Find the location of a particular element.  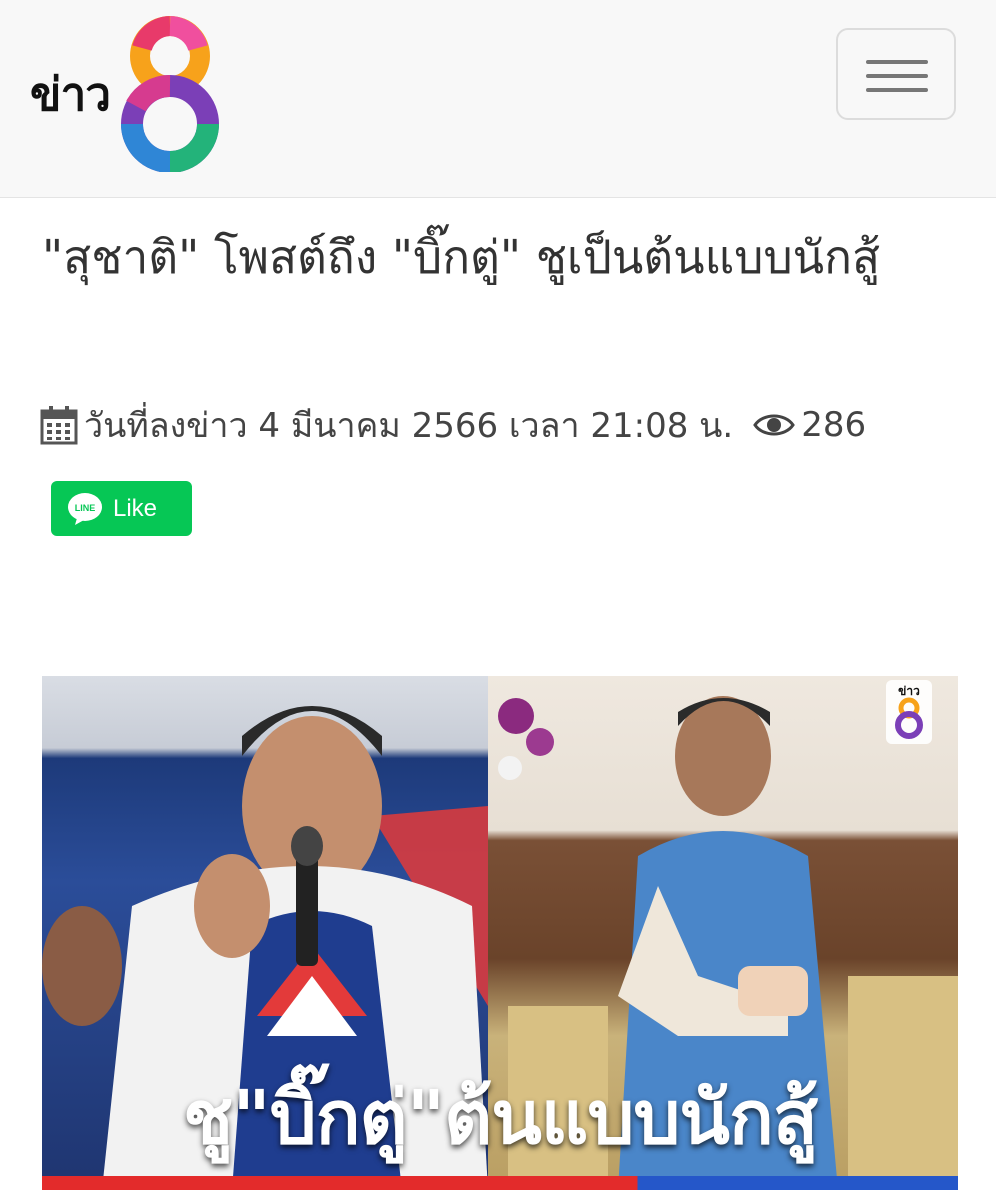

logo-text: ข่าว is located at coordinates (70, 94).